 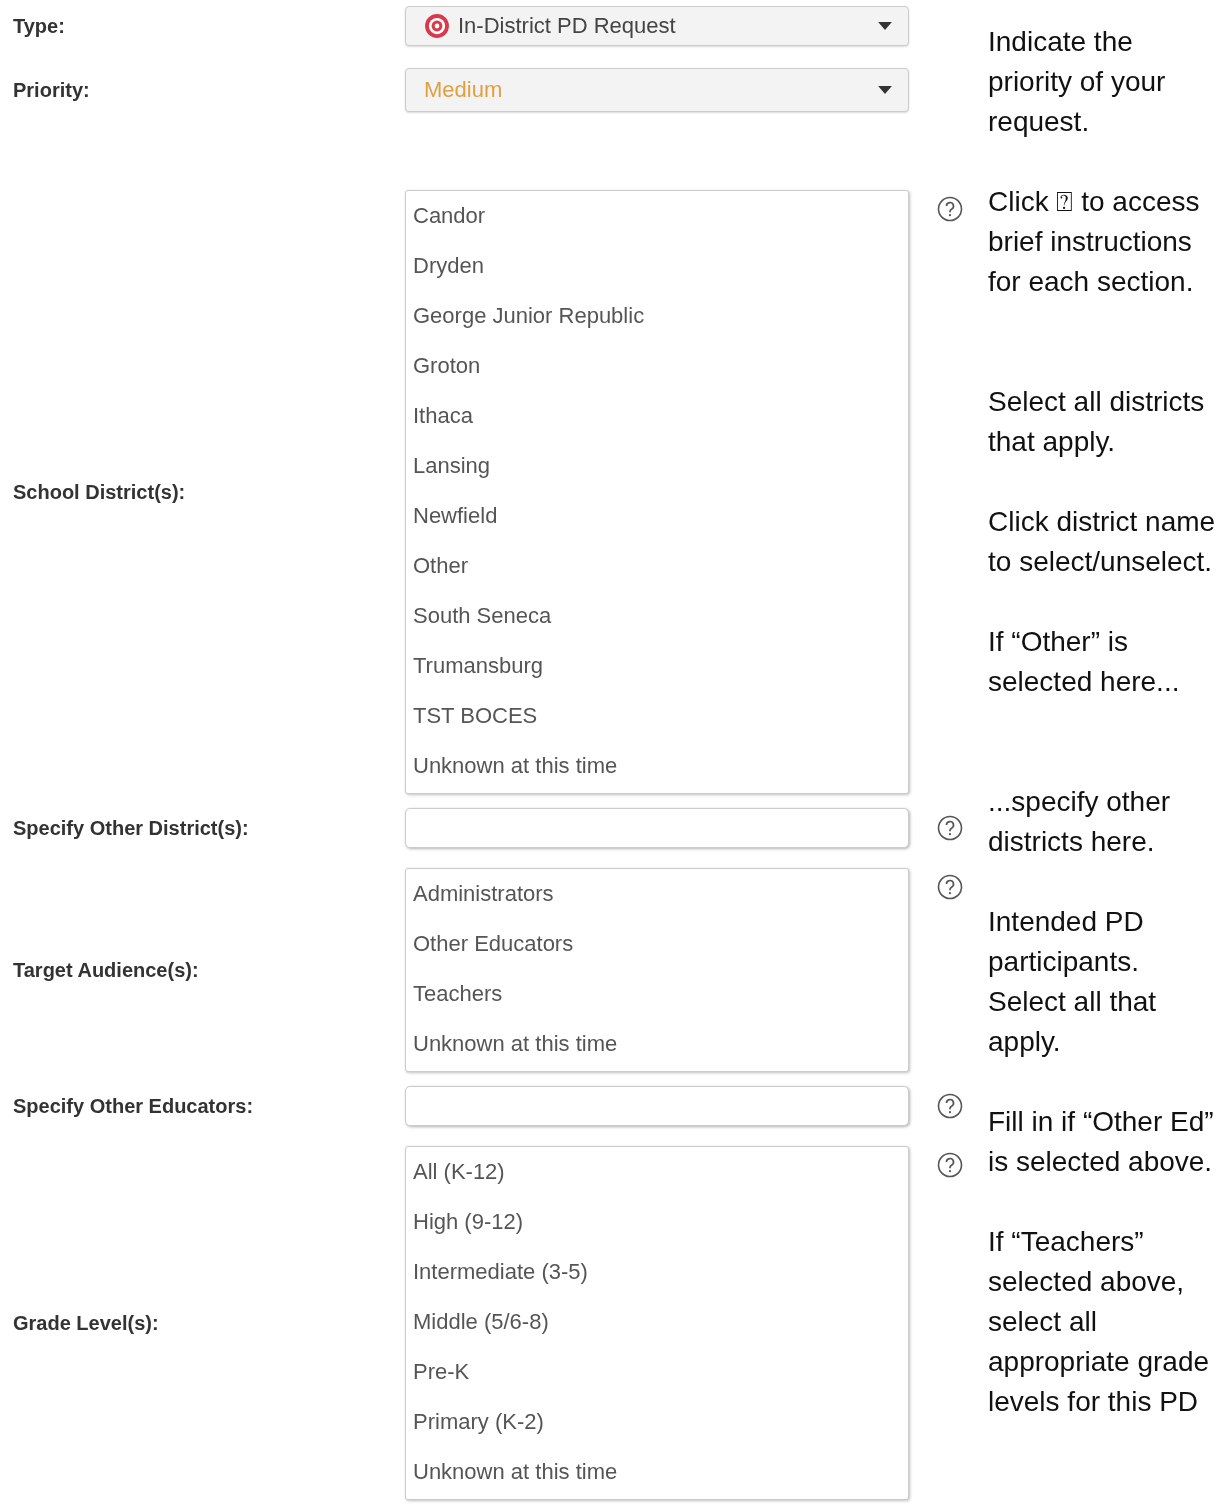 I want to click on list-option: George Junior Republic, so click(x=657, y=316).